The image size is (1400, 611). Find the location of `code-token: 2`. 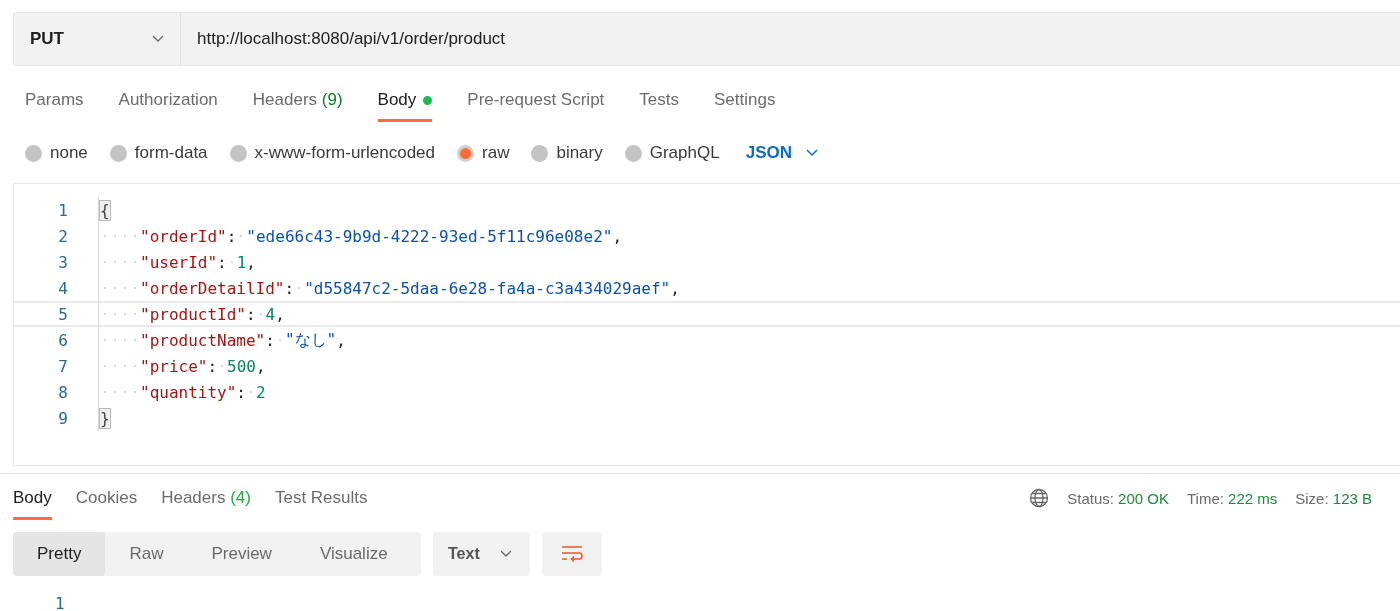

code-token: 2 is located at coordinates (260, 392).